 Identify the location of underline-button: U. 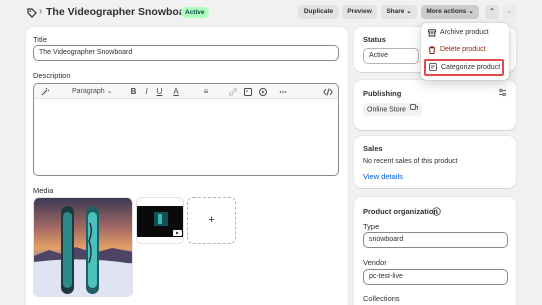
(159, 91).